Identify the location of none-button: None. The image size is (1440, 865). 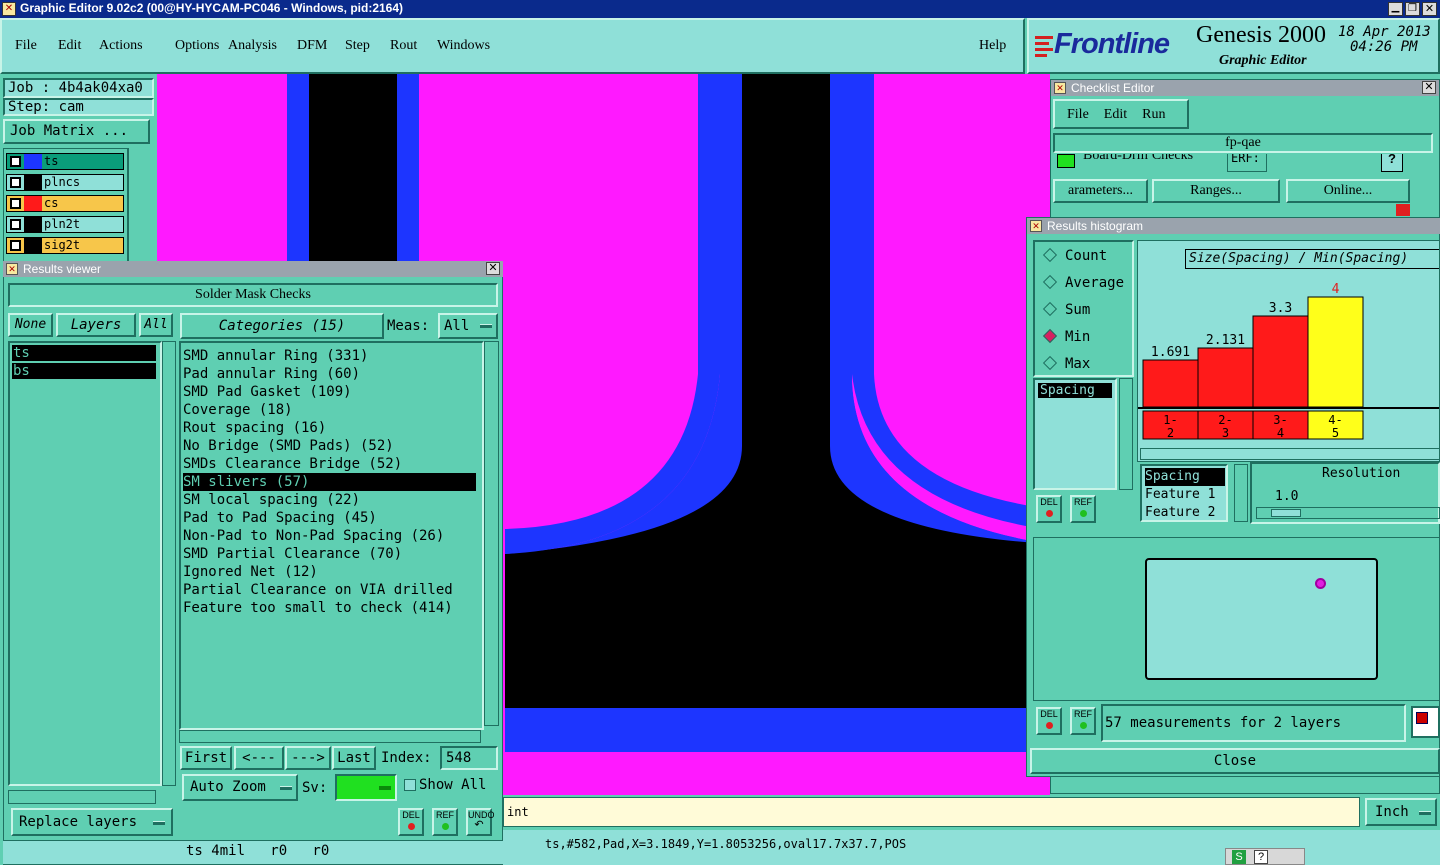
(30, 325).